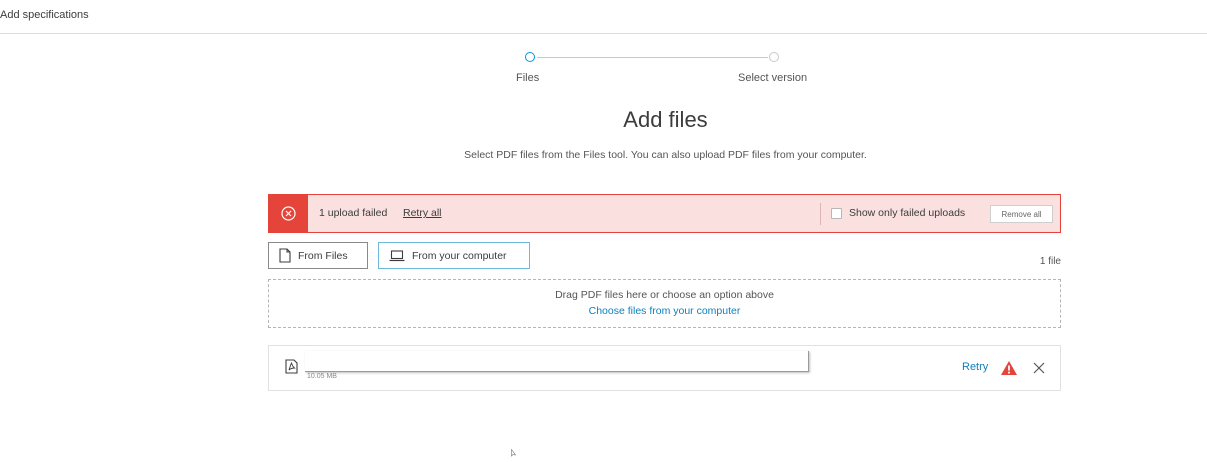 The image size is (1207, 462). Describe the element at coordinates (323, 255) in the screenshot. I see `from-files-label: From Files` at that location.